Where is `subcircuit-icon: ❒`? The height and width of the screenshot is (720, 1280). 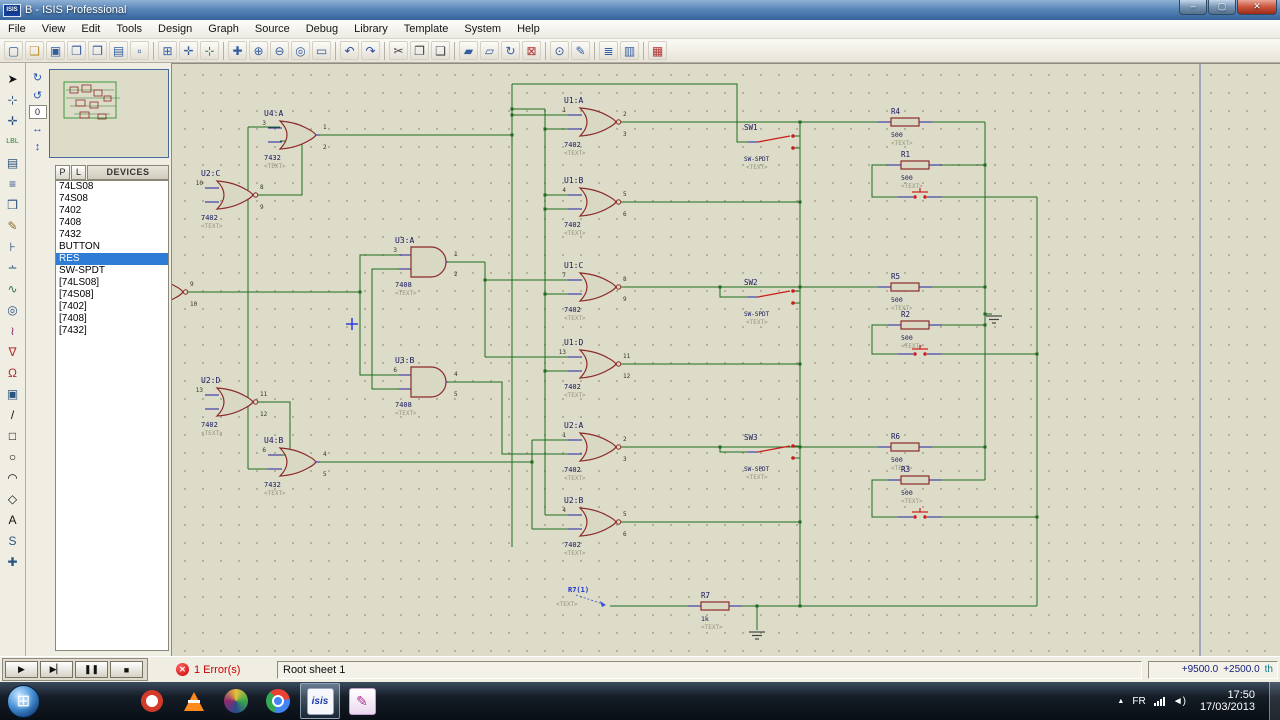 subcircuit-icon: ❒ is located at coordinates (13, 204).